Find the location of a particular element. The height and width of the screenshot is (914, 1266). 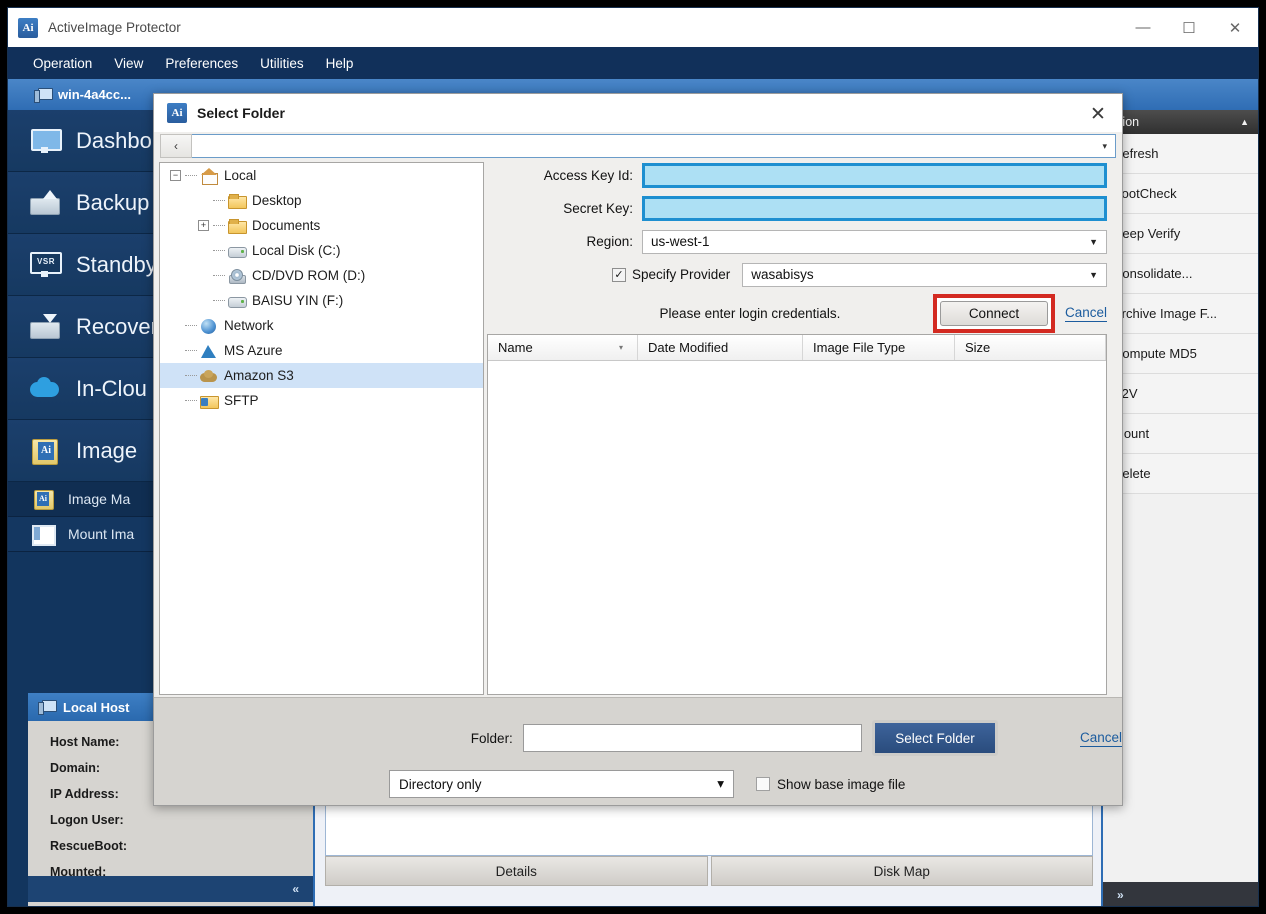

access-key-input is located at coordinates (874, 175).